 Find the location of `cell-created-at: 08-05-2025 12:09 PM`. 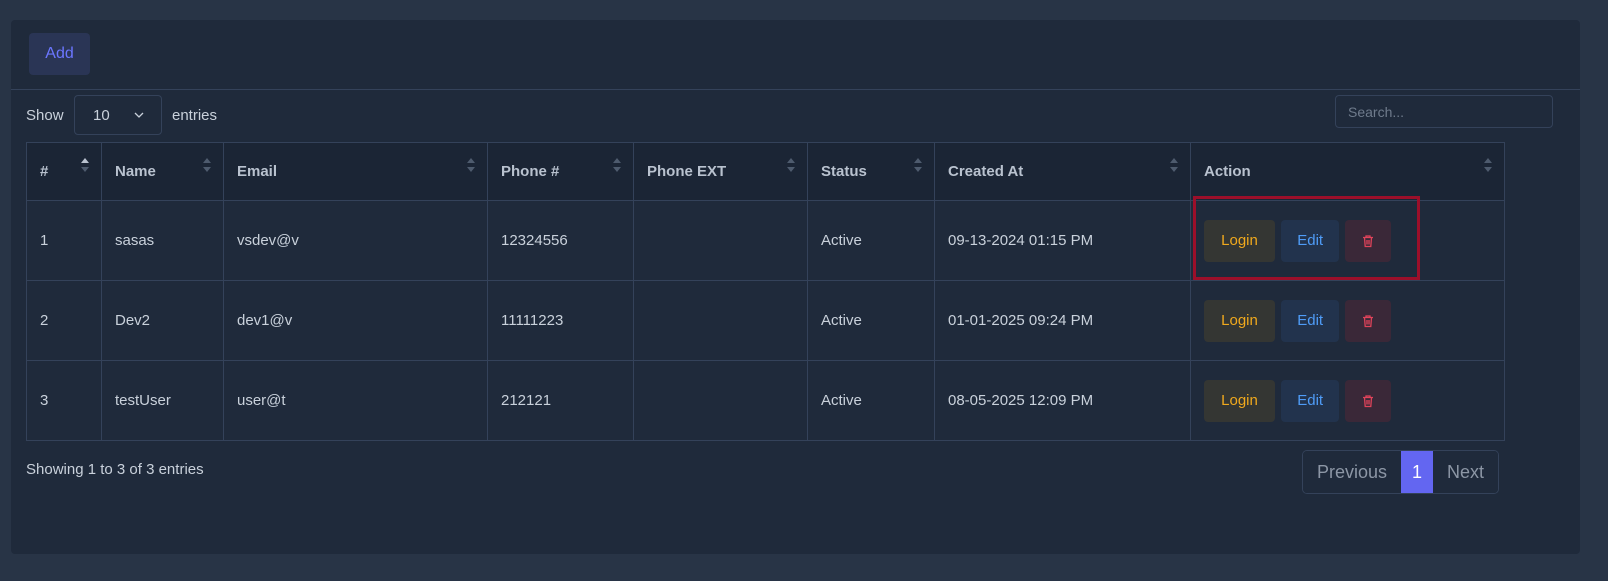

cell-created-at: 08-05-2025 12:09 PM is located at coordinates (1062, 400).